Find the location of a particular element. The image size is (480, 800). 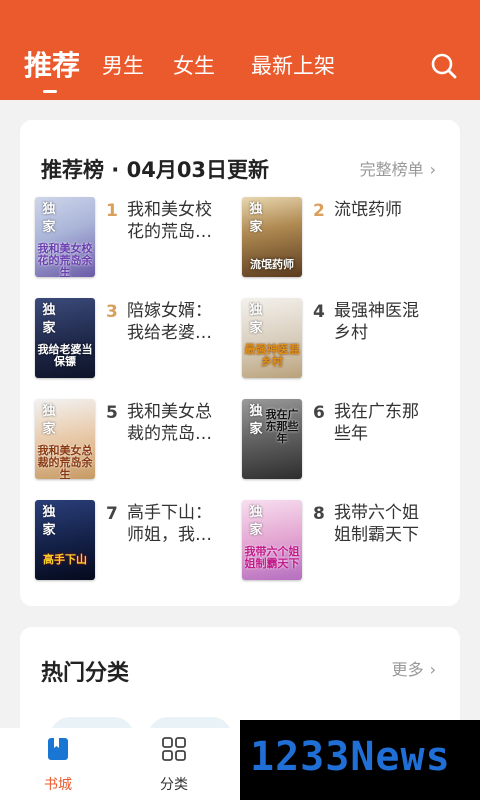

cover-title: 我带六个姐姐制霸天下 is located at coordinates (272, 557).